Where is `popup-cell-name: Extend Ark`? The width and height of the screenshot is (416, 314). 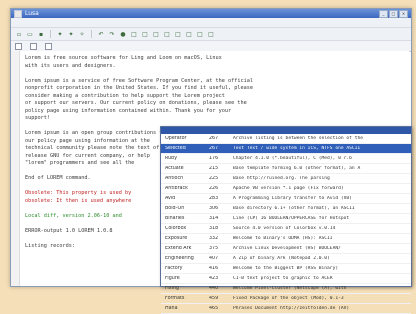
popup-cell-name: Extend Ark is located at coordinates (178, 248).